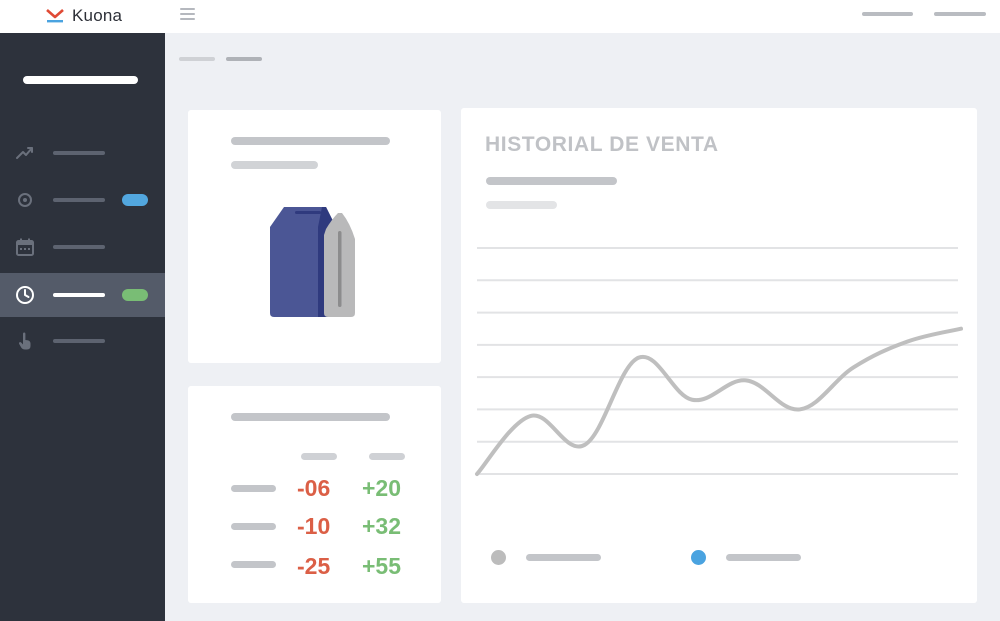 The image size is (1000, 621). I want to click on product-subtitle, so click(274, 165).